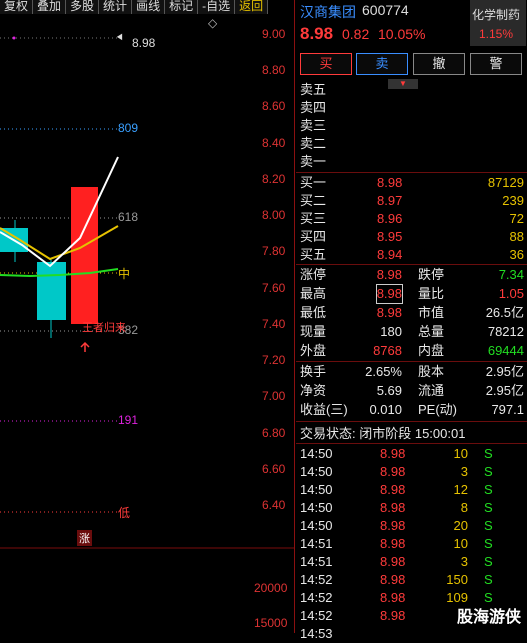  I want to click on toolbar-tongji: 统计, so click(116, 7).